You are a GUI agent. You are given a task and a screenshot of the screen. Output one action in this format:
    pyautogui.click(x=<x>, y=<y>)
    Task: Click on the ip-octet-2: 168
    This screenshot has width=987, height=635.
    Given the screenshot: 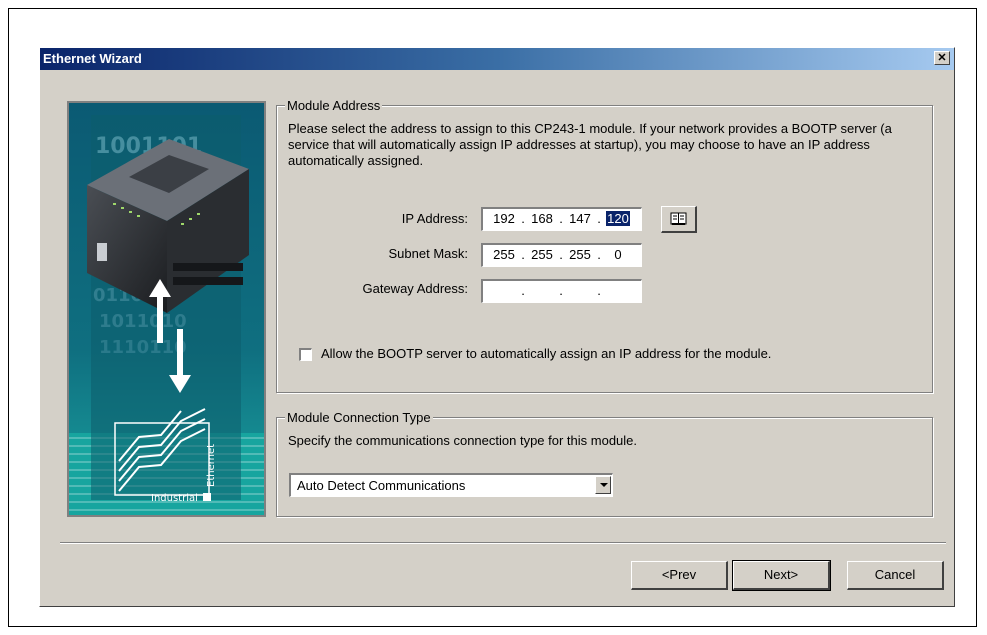 What is the action you would take?
    pyautogui.click(x=542, y=218)
    